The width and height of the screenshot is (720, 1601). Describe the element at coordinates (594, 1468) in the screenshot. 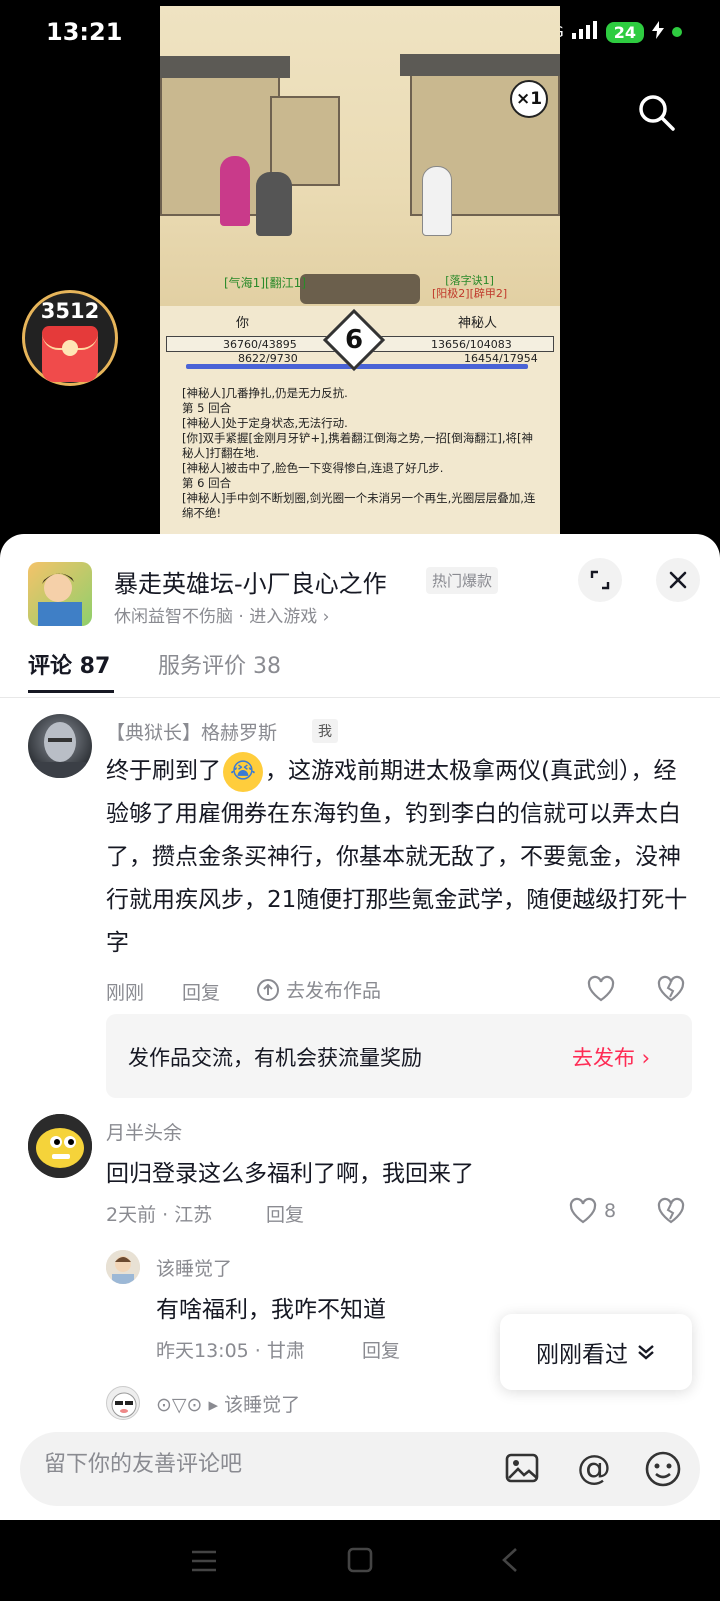

I see `mention-button: @` at that location.